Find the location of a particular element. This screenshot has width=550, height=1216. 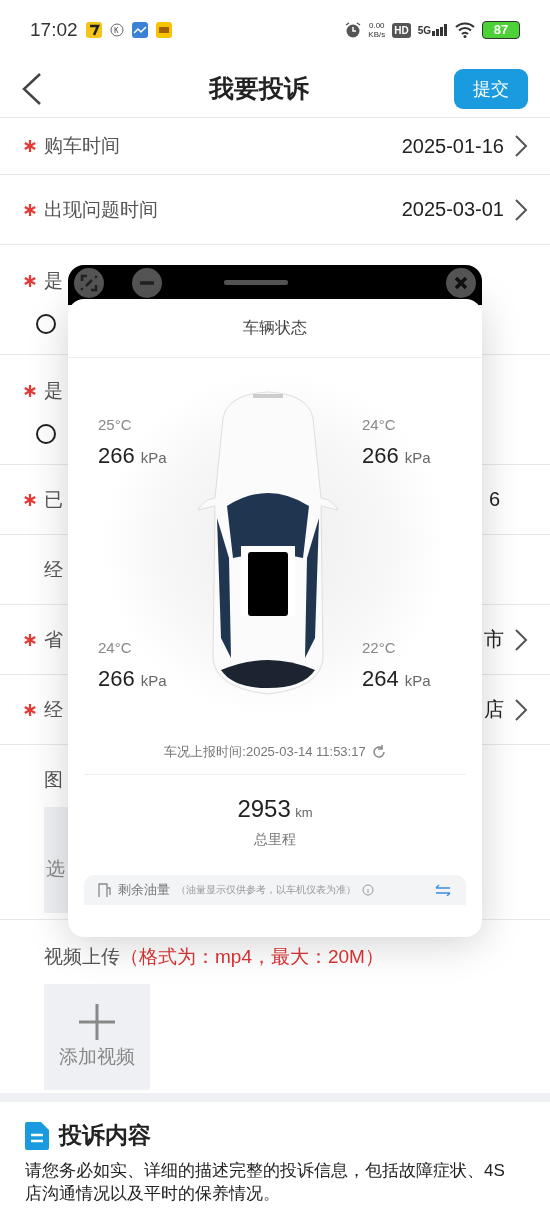

section-label: 视频上传 is located at coordinates (82, 956).